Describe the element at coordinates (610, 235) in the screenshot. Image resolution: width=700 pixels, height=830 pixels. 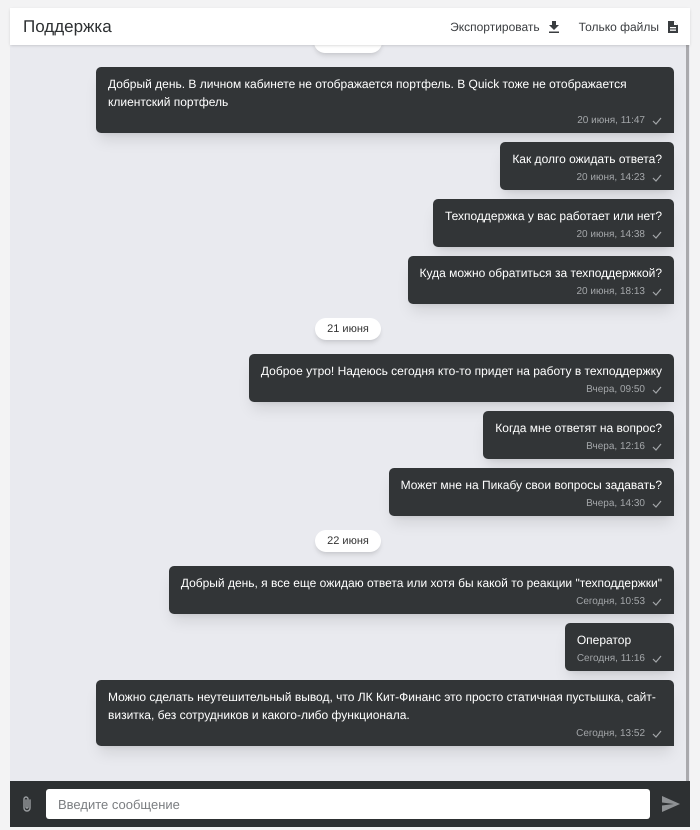
I see `message-time: 20 июня, 14:38` at that location.